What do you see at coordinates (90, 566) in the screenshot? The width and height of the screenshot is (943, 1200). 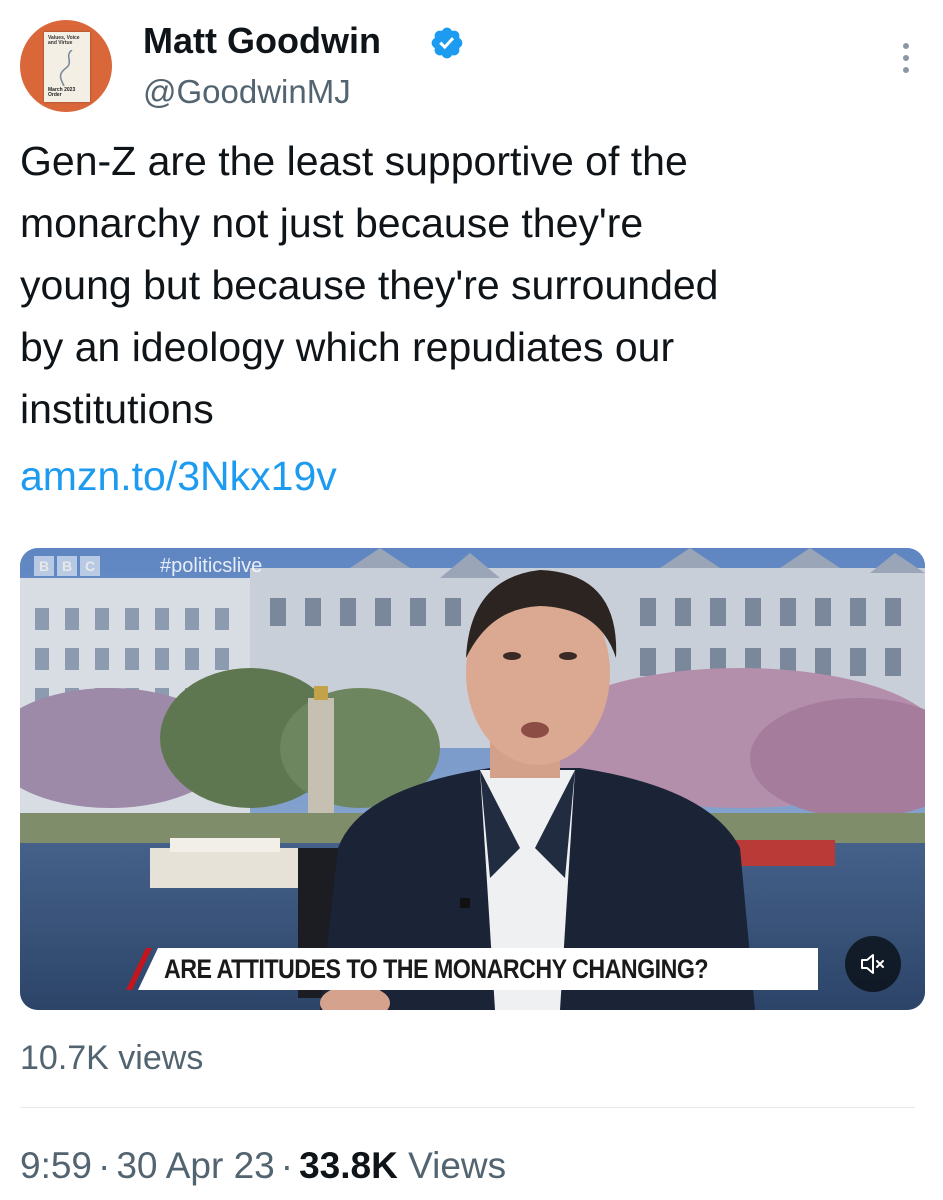 I see `bbc-logo-letter: C` at bounding box center [90, 566].